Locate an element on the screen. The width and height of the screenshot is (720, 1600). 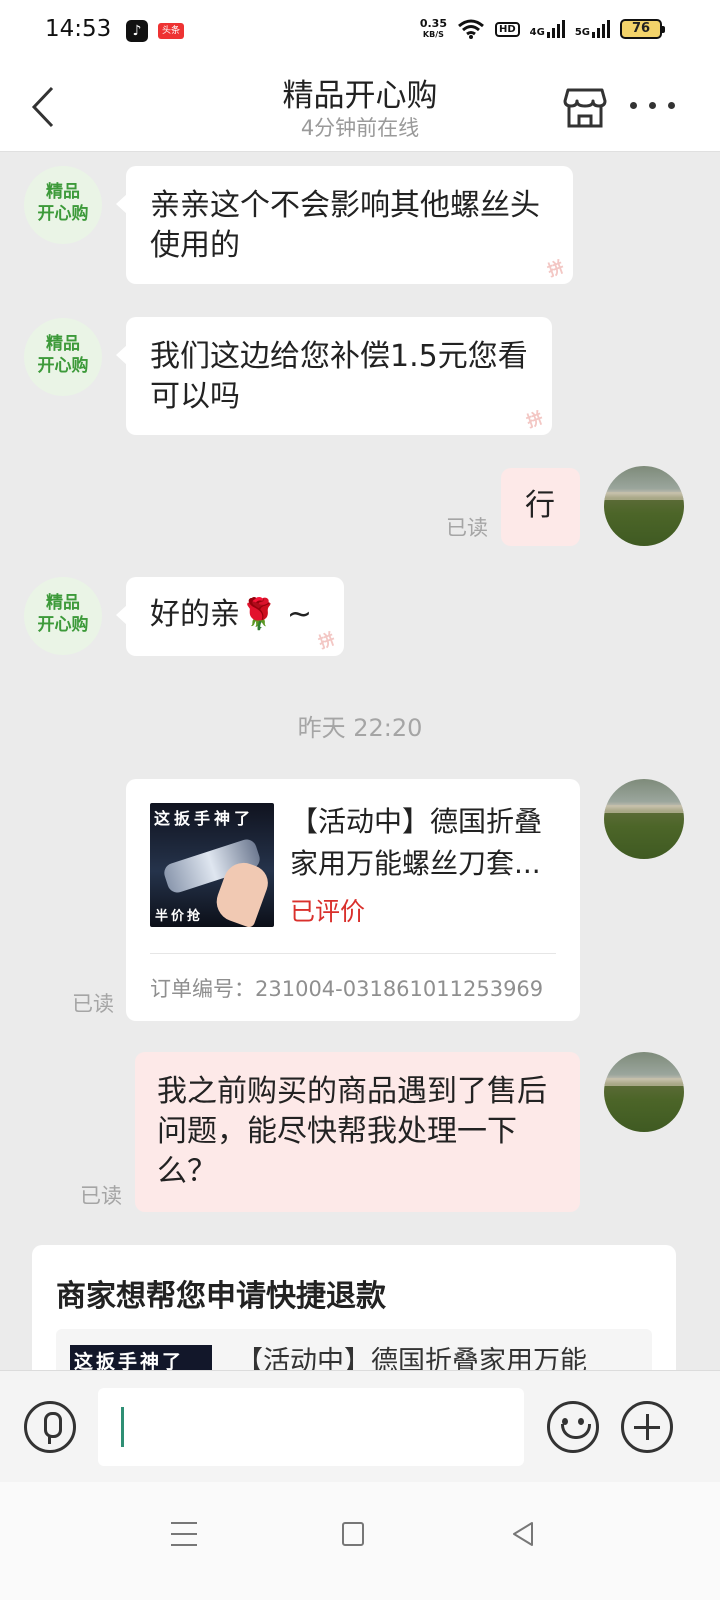
home-square-icon is located at coordinates (353, 1534).